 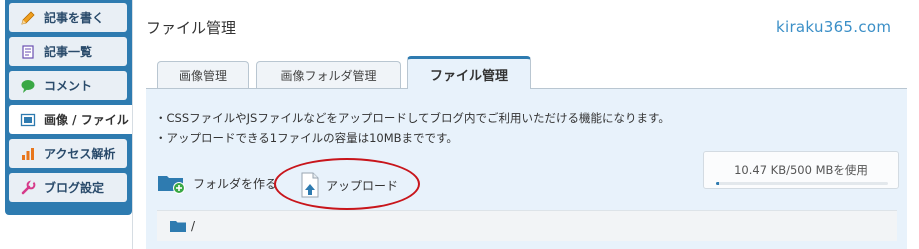 I want to click on tab-label: 画像フォルダ管理, so click(x=328, y=75).